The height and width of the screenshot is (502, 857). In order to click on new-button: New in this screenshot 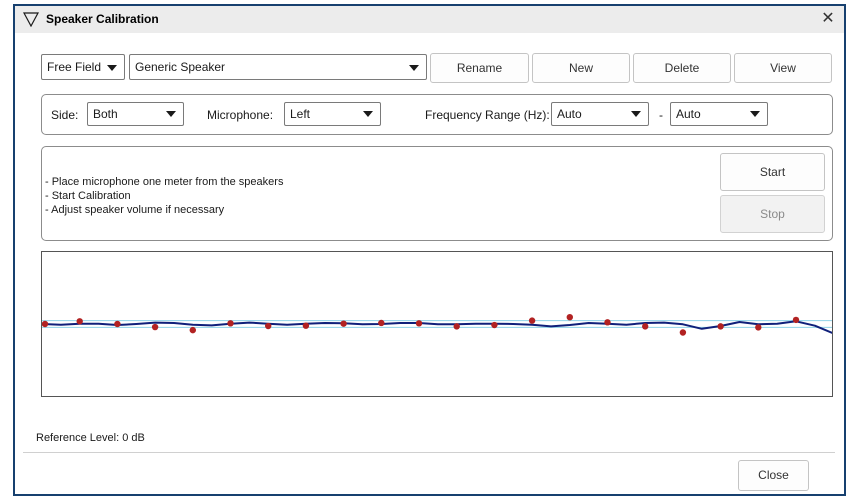, I will do `click(581, 68)`.